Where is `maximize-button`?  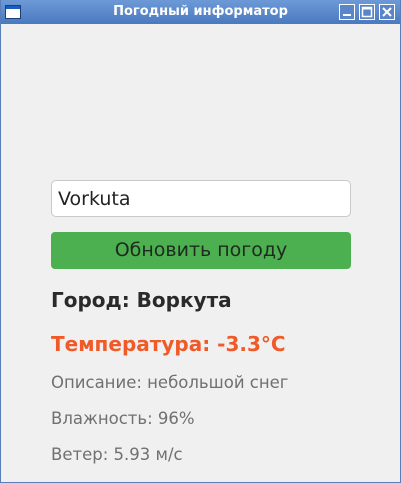
maximize-button is located at coordinates (367, 12).